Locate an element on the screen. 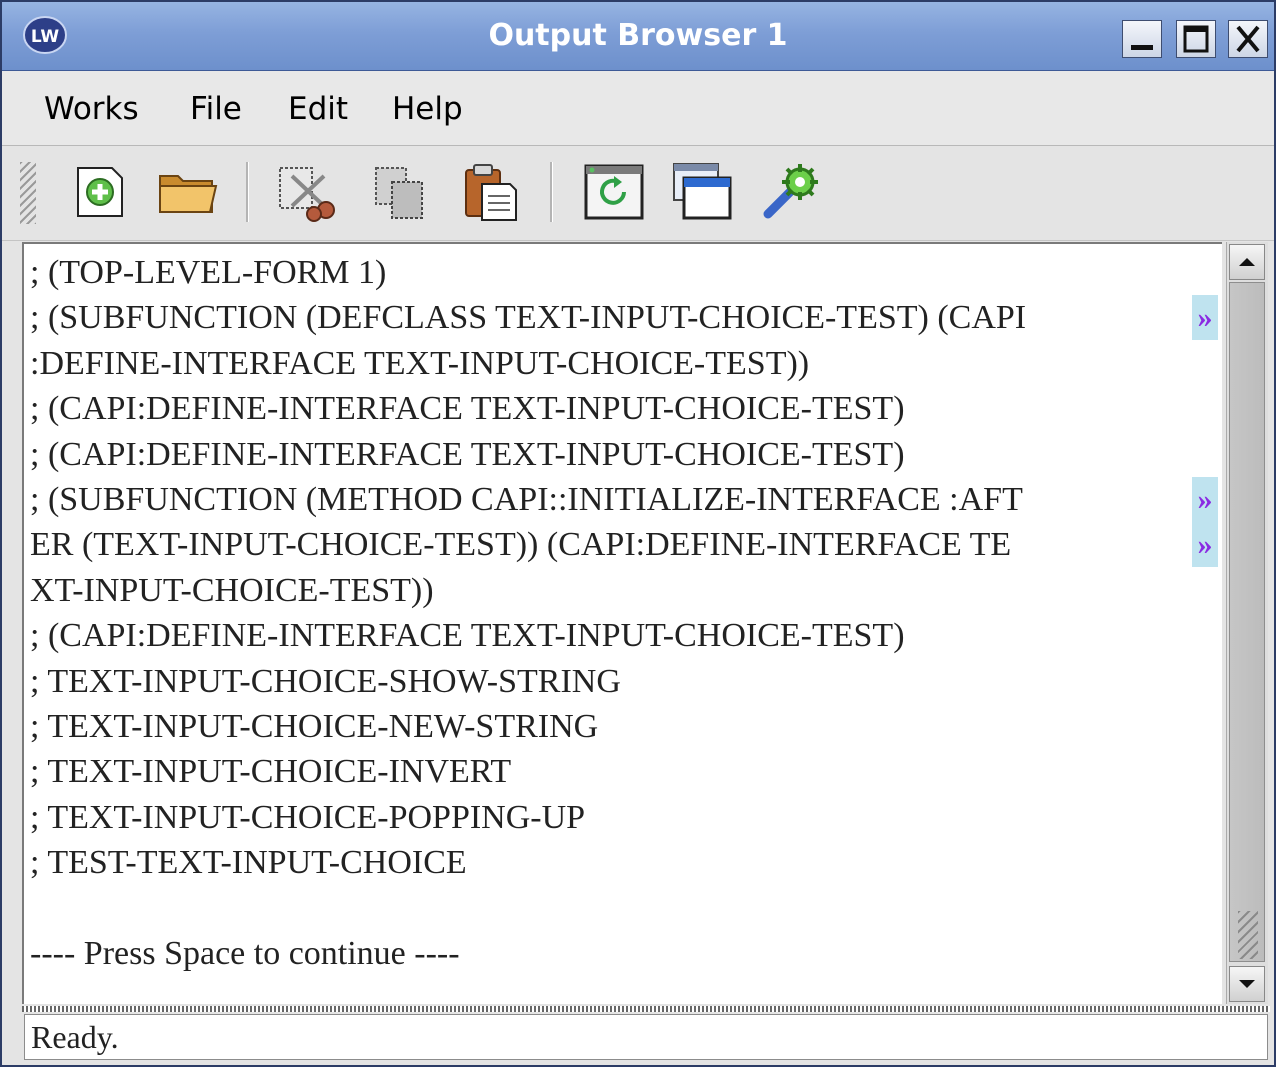 The image size is (1276, 1067). new-file-icon is located at coordinates (100, 192).